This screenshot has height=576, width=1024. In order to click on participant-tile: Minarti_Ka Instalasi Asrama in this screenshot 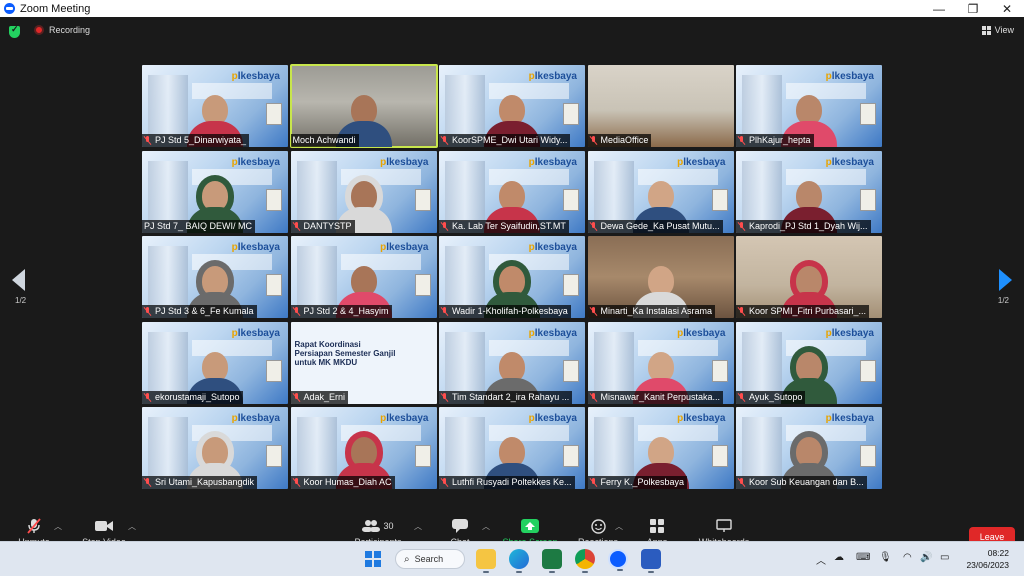, I will do `click(660, 277)`.